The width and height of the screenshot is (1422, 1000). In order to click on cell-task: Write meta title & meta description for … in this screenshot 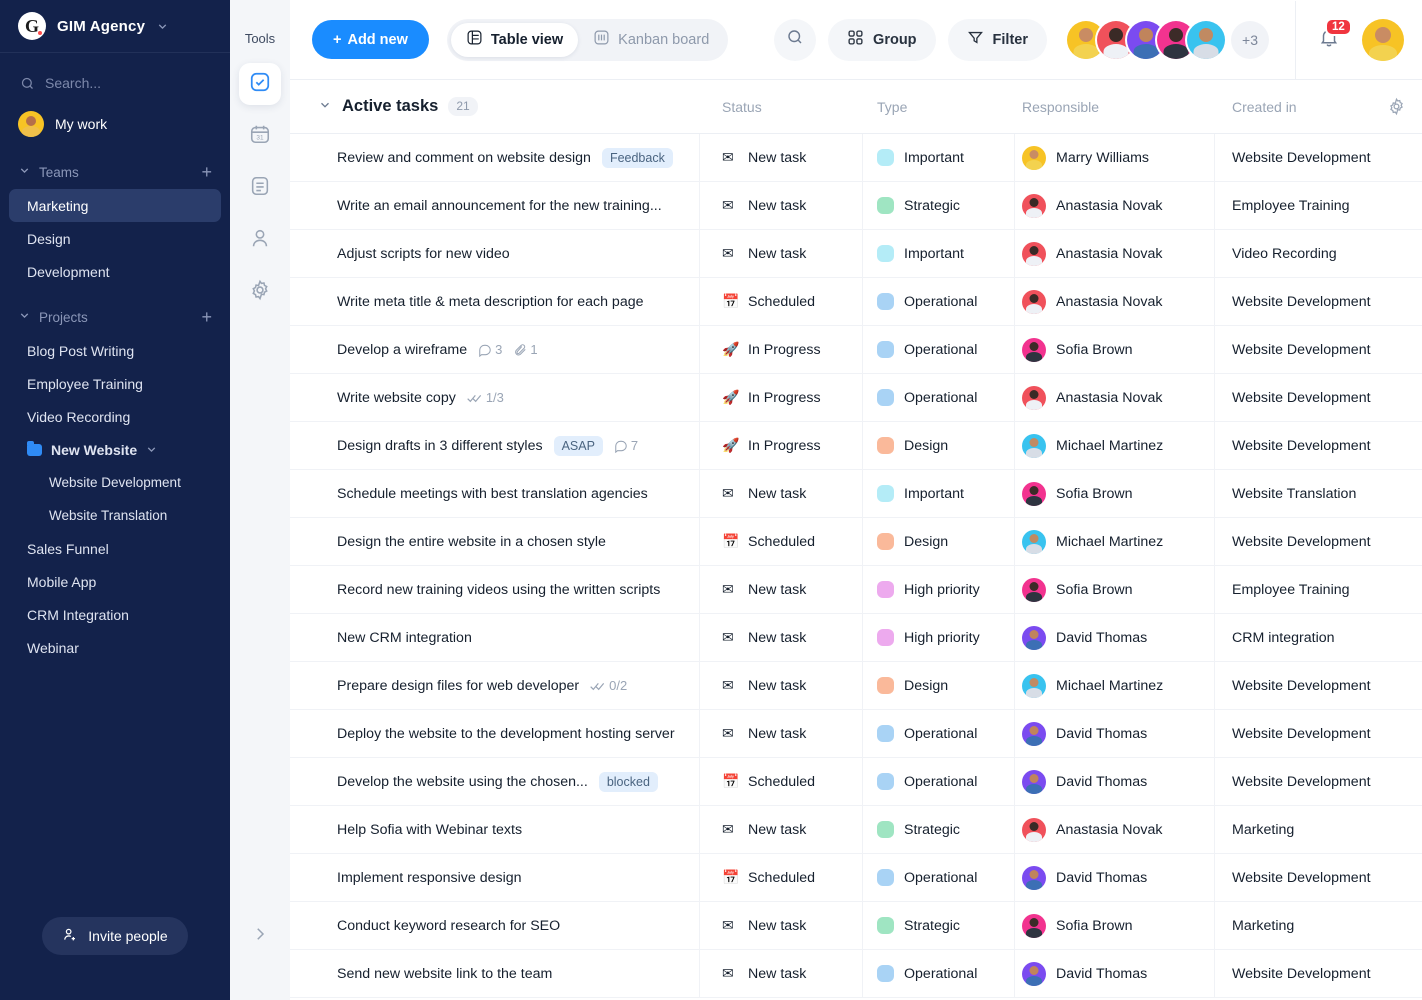, I will do `click(495, 301)`.